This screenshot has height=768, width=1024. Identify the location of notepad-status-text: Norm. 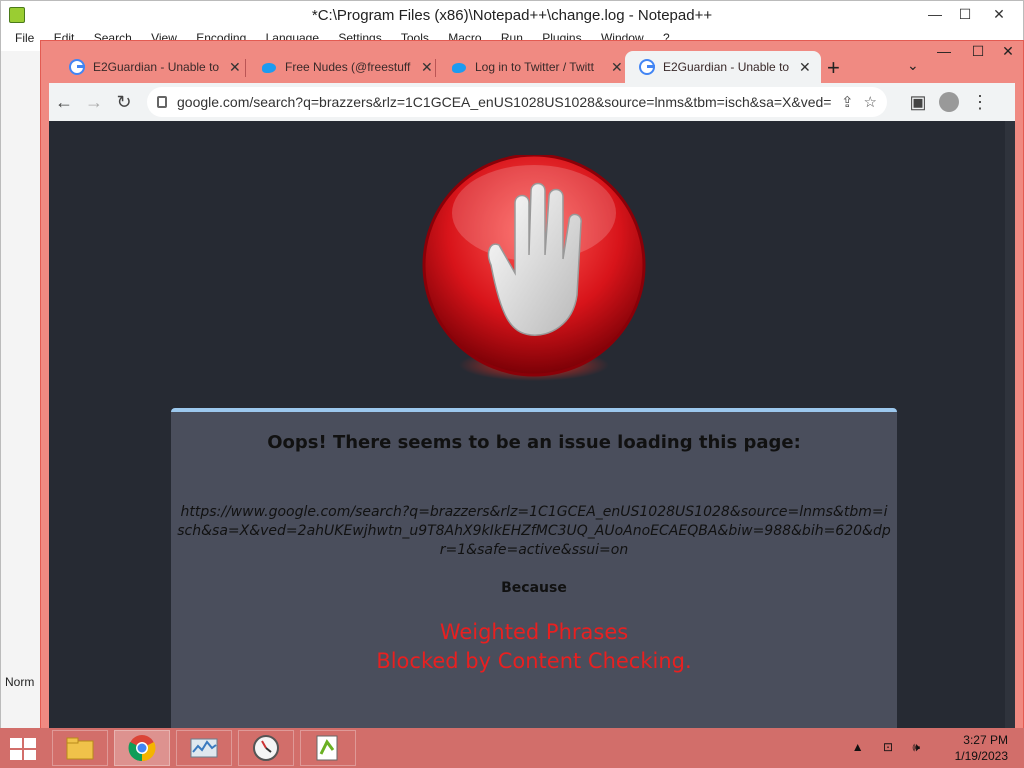
(20, 682).